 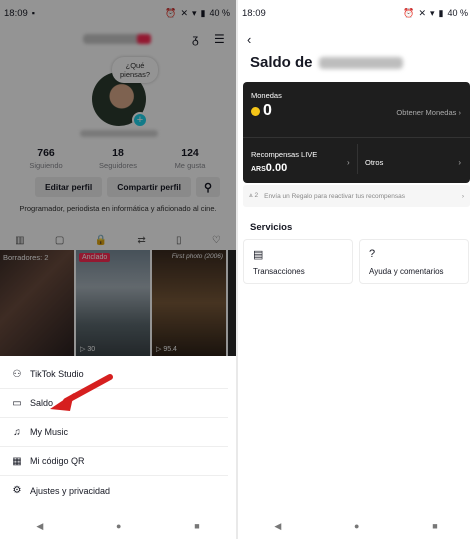 I want to click on menu-item-settings: ⚙ Ajustes y privacidad, so click(x=114, y=490).